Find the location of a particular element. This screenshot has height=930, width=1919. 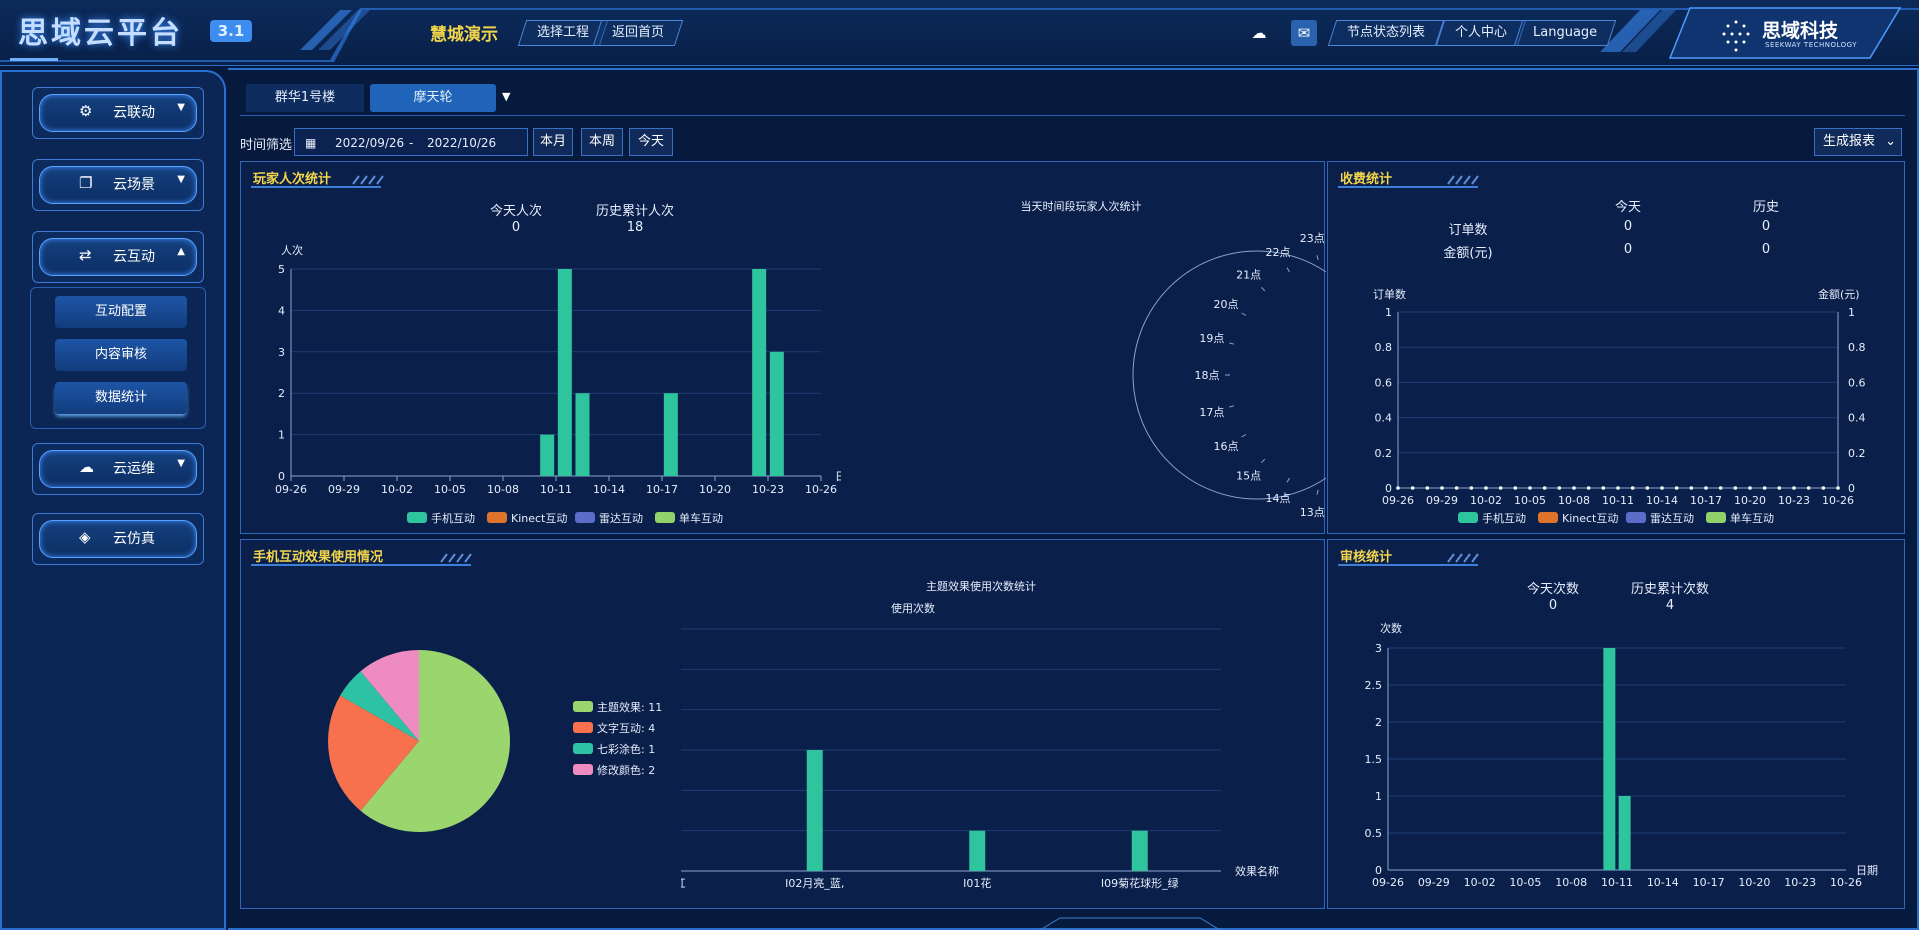

sidebar-item-simulation: ◈ 云仿真 is located at coordinates (118, 539).